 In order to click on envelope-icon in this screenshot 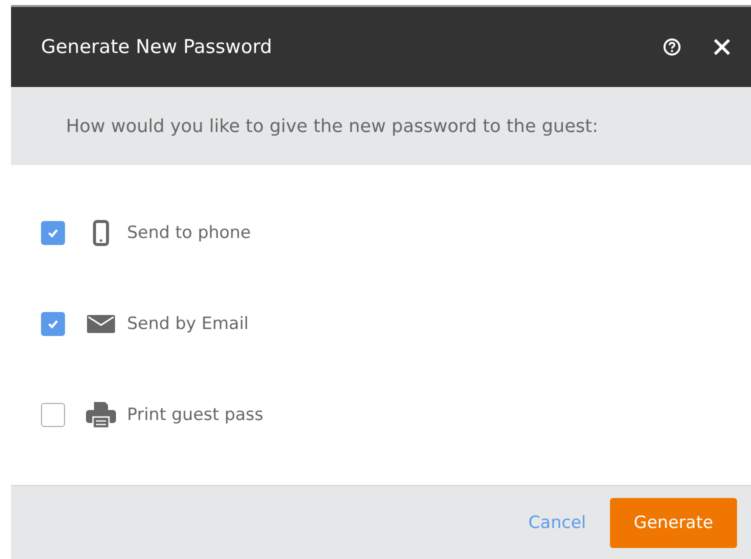, I will do `click(101, 324)`.